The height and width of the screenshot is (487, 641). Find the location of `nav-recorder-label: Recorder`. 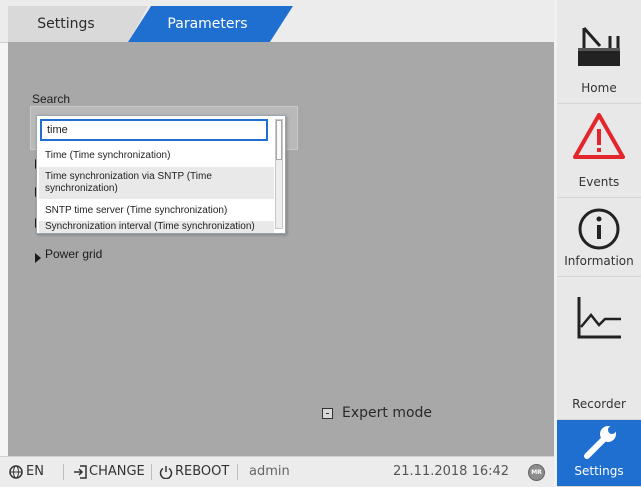

nav-recorder-label: Recorder is located at coordinates (599, 404).